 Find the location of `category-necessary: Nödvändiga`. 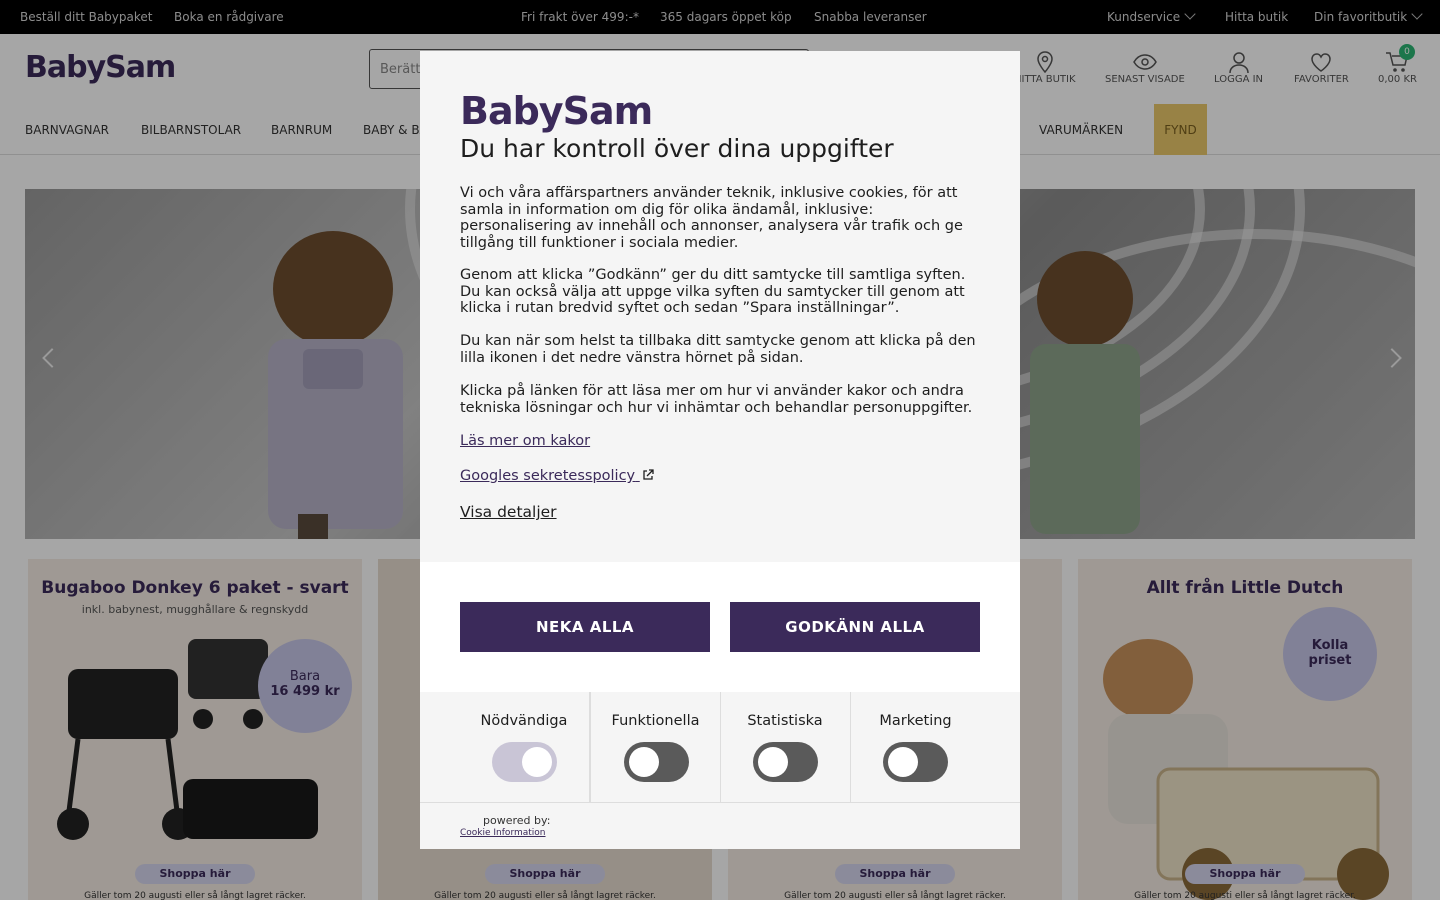

category-necessary: Nödvändiga is located at coordinates (524, 747).